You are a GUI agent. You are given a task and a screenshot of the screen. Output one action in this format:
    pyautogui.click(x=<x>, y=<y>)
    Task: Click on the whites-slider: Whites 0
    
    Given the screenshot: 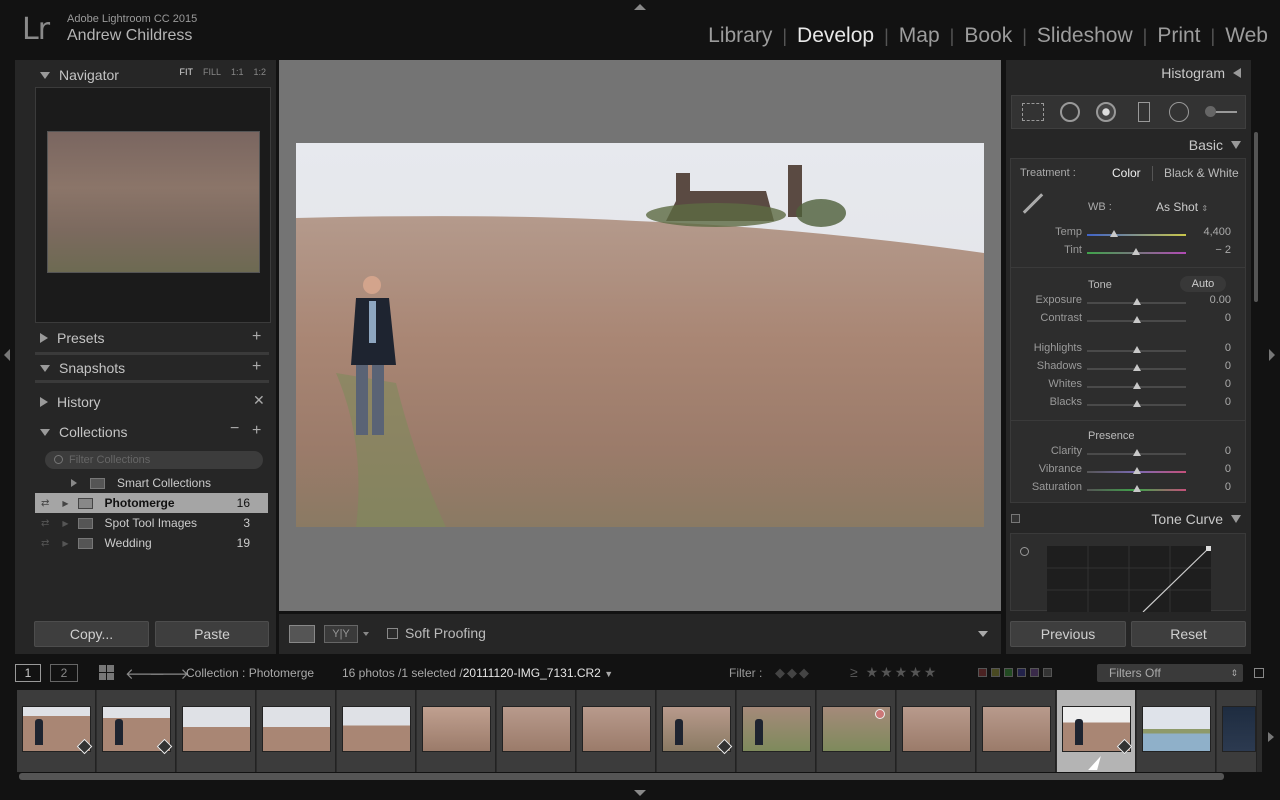 What is the action you would take?
    pyautogui.click(x=1126, y=387)
    